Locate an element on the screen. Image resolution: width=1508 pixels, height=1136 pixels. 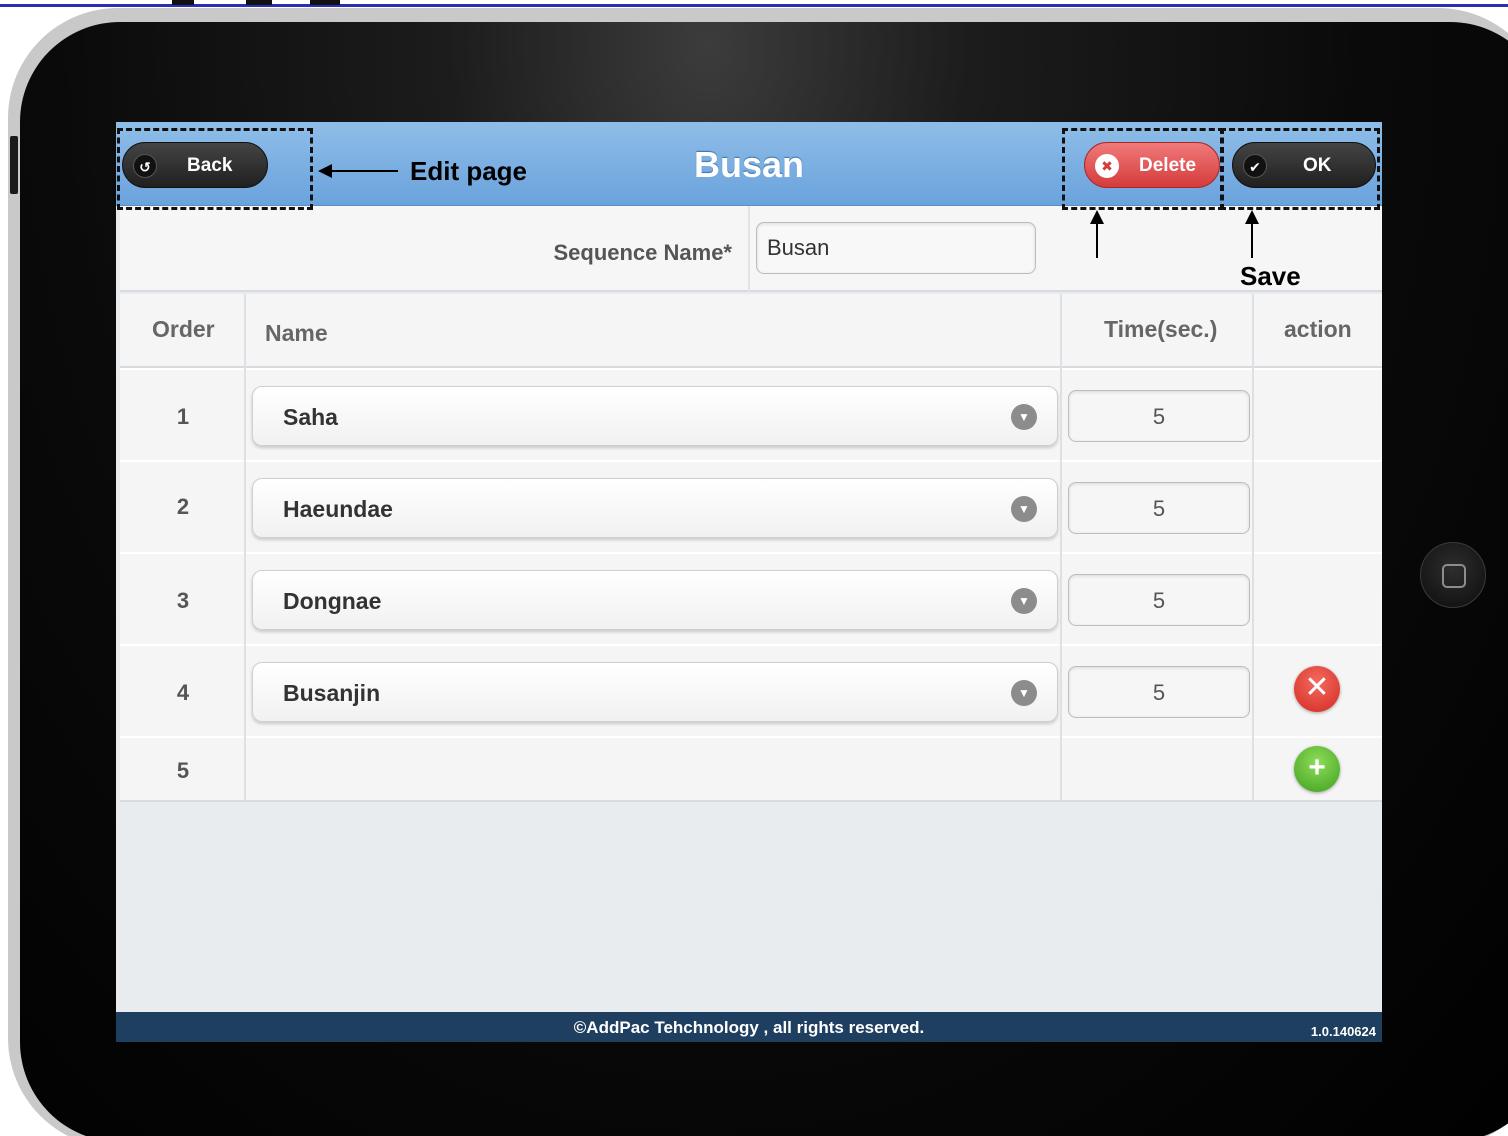
table-row: 4 Busanjin ▼ 5 ✕ is located at coordinates (751, 691).